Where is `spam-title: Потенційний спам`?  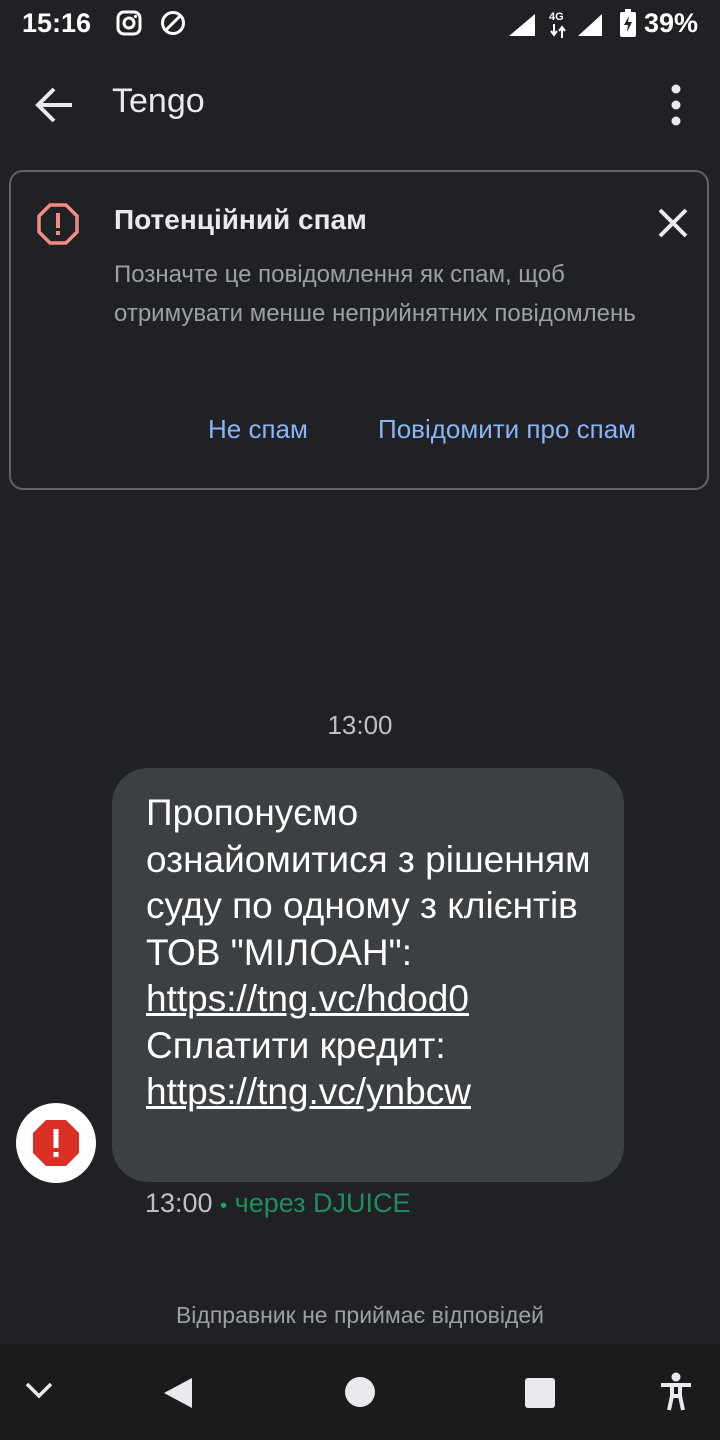 spam-title: Потенційний спам is located at coordinates (240, 219).